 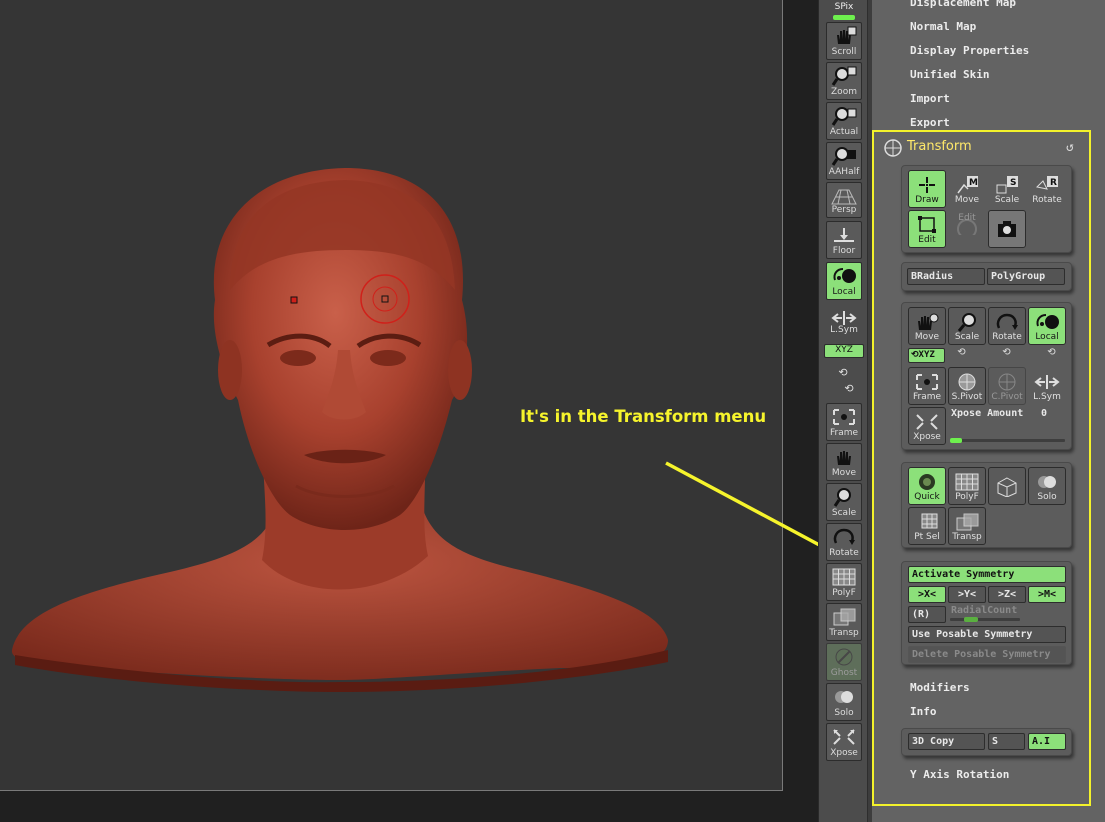 I want to click on menu-modifiers: Modifiers, so click(x=940, y=687).